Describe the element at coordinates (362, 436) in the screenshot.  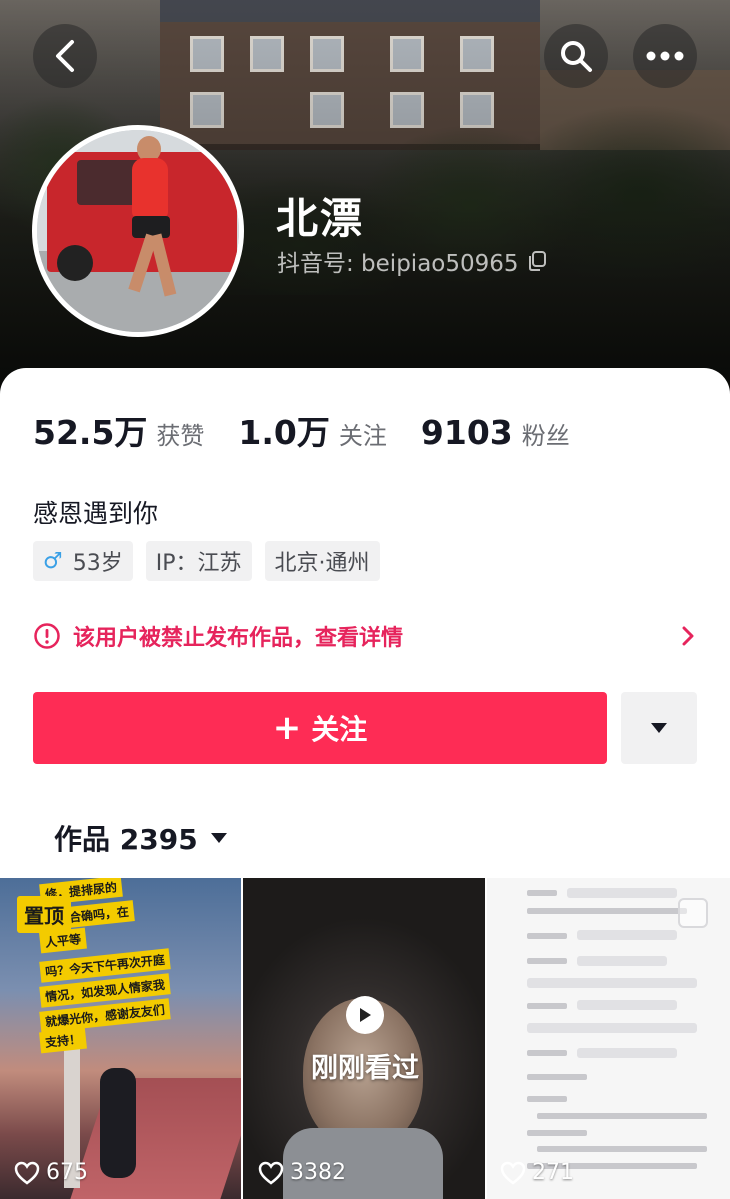
I see `stat-label: 关注` at that location.